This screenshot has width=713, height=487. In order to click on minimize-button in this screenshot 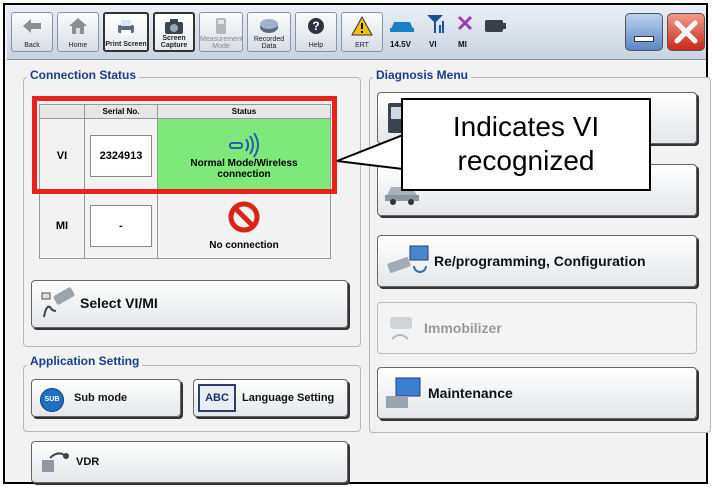, I will do `click(644, 32)`.